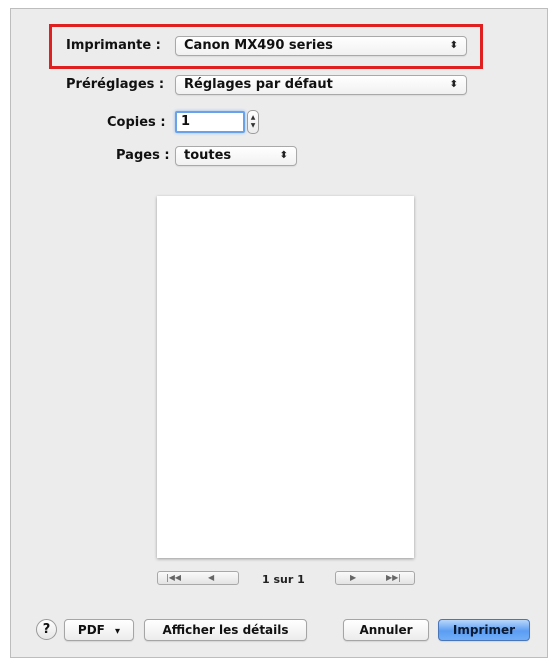  Describe the element at coordinates (46, 629) in the screenshot. I see `help-button: ?` at that location.